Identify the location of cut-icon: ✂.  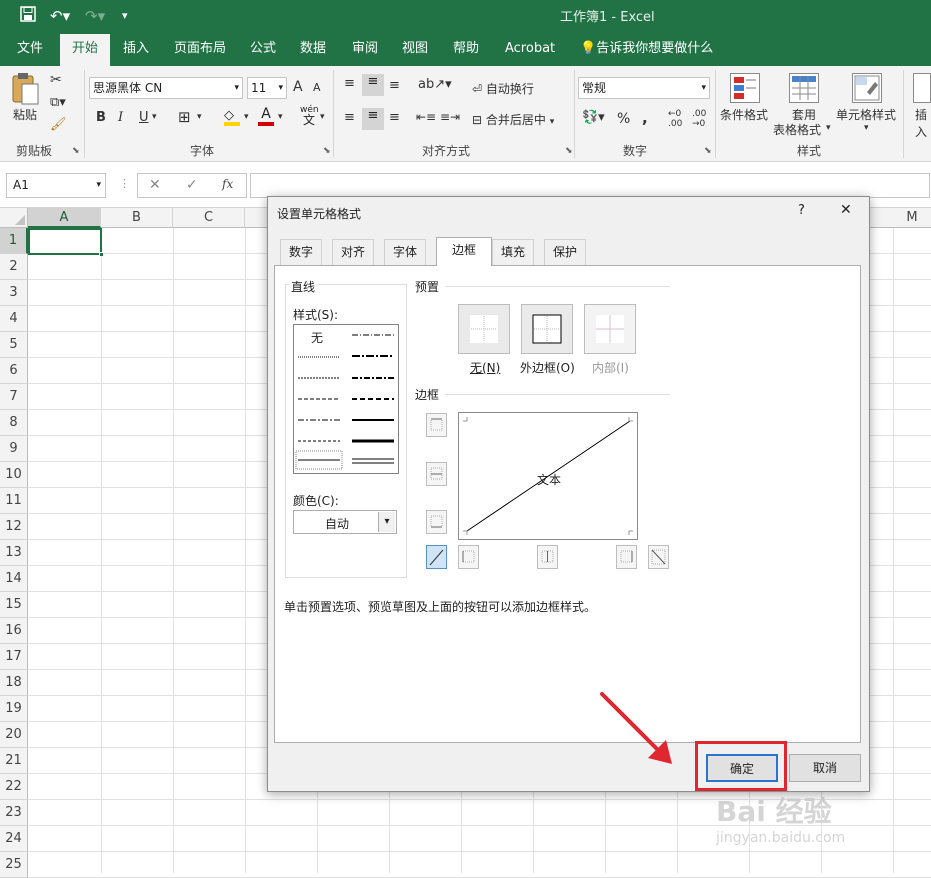
(56, 80).